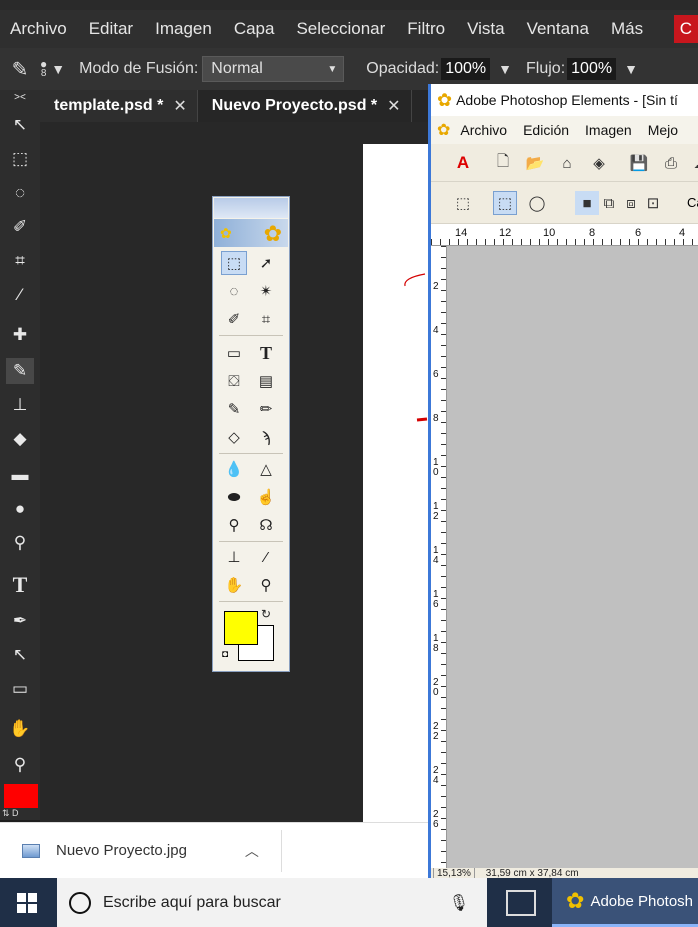 The image size is (698, 927). Describe the element at coordinates (463, 203) in the screenshot. I see `marquee-preset-icon: ⬚` at that location.